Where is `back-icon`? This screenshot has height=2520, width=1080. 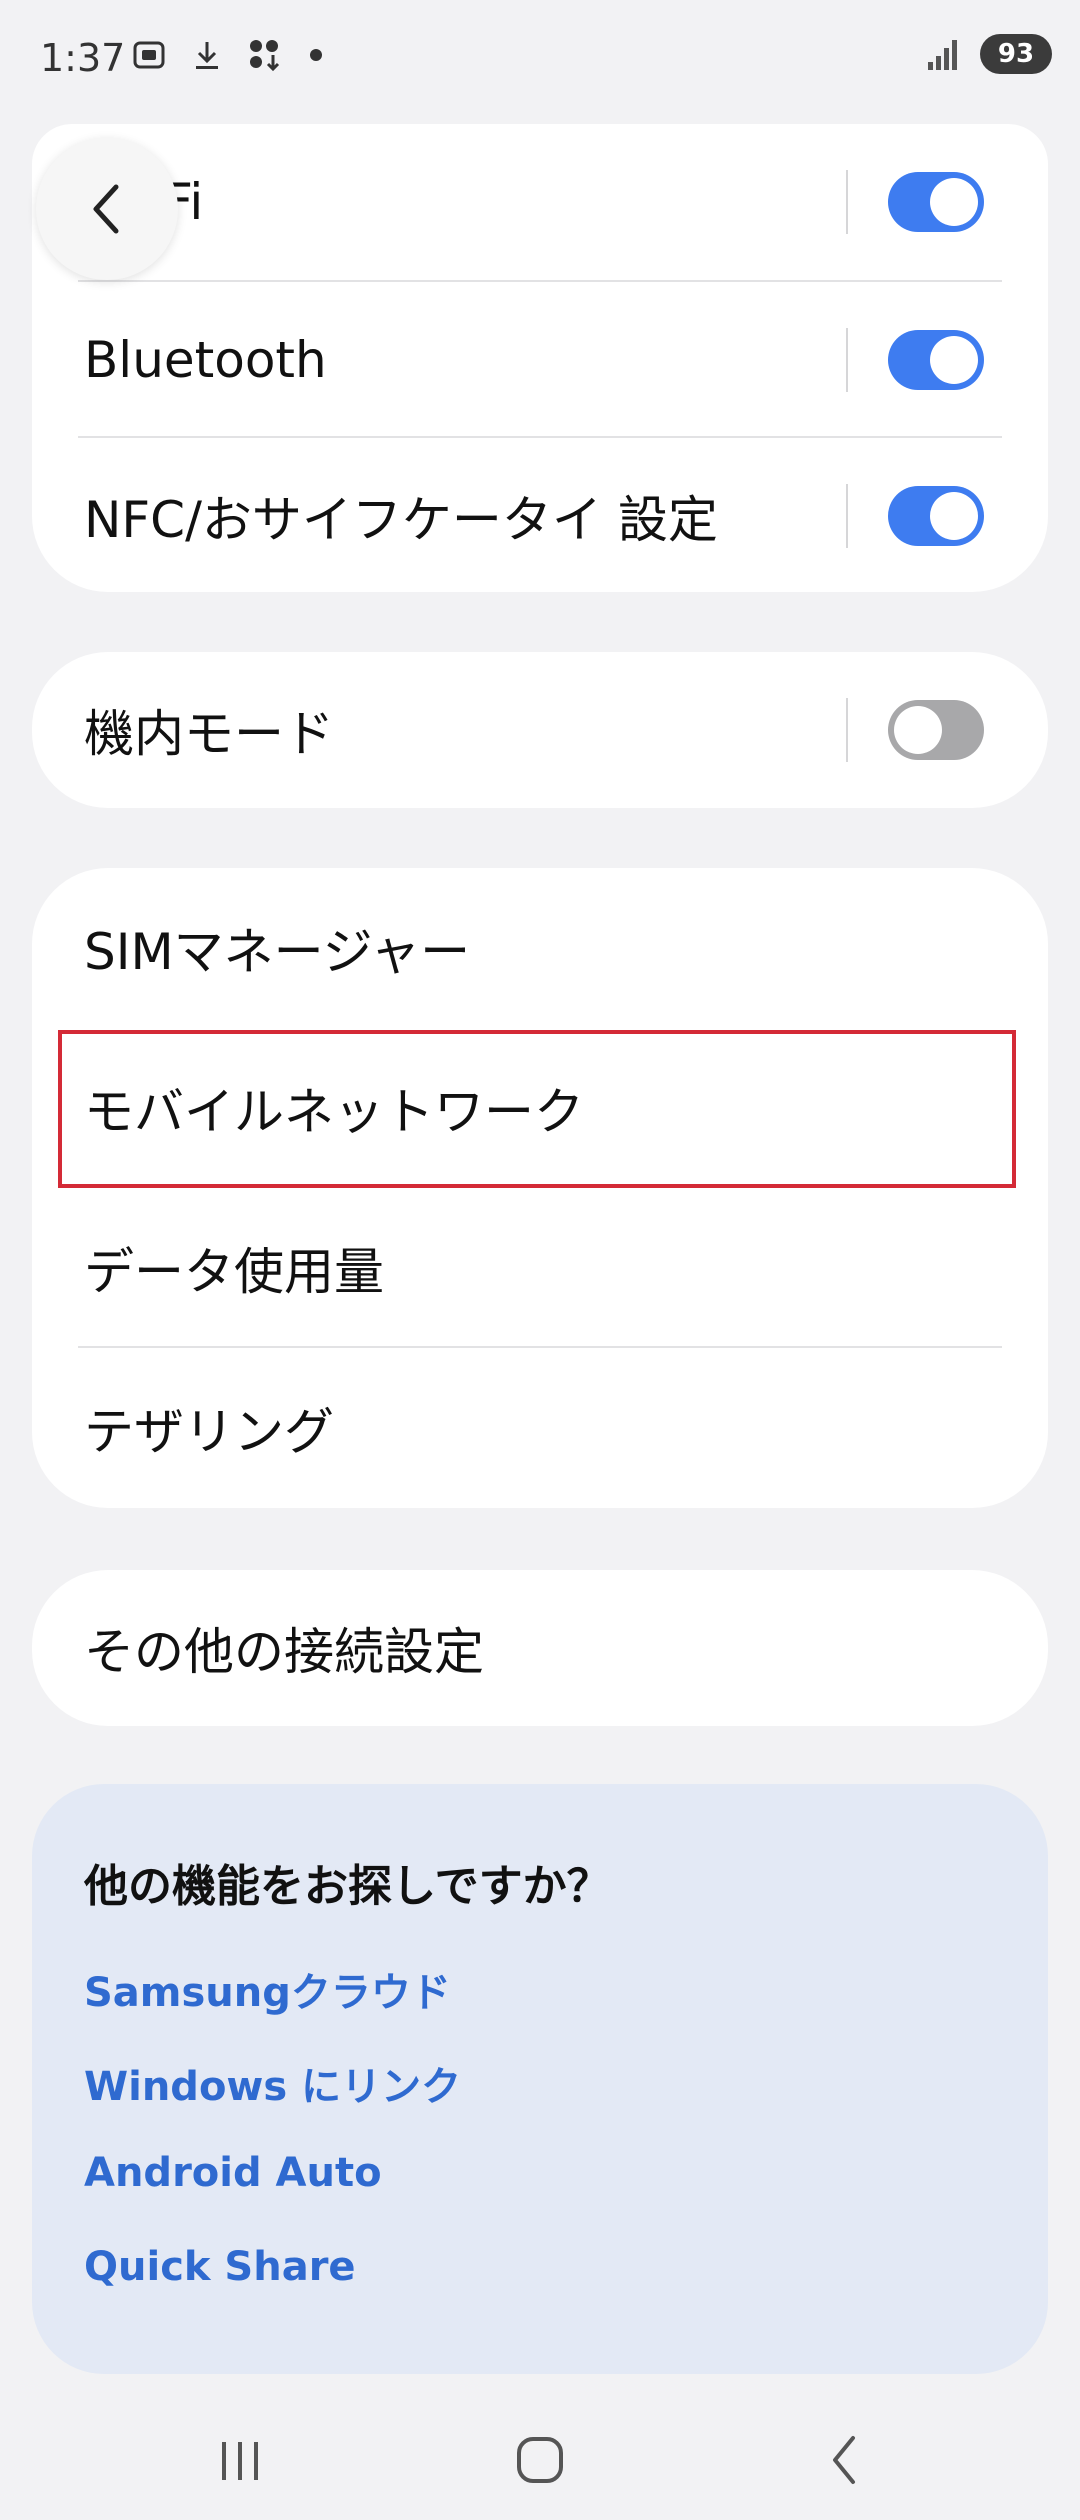 back-icon is located at coordinates (844, 2460).